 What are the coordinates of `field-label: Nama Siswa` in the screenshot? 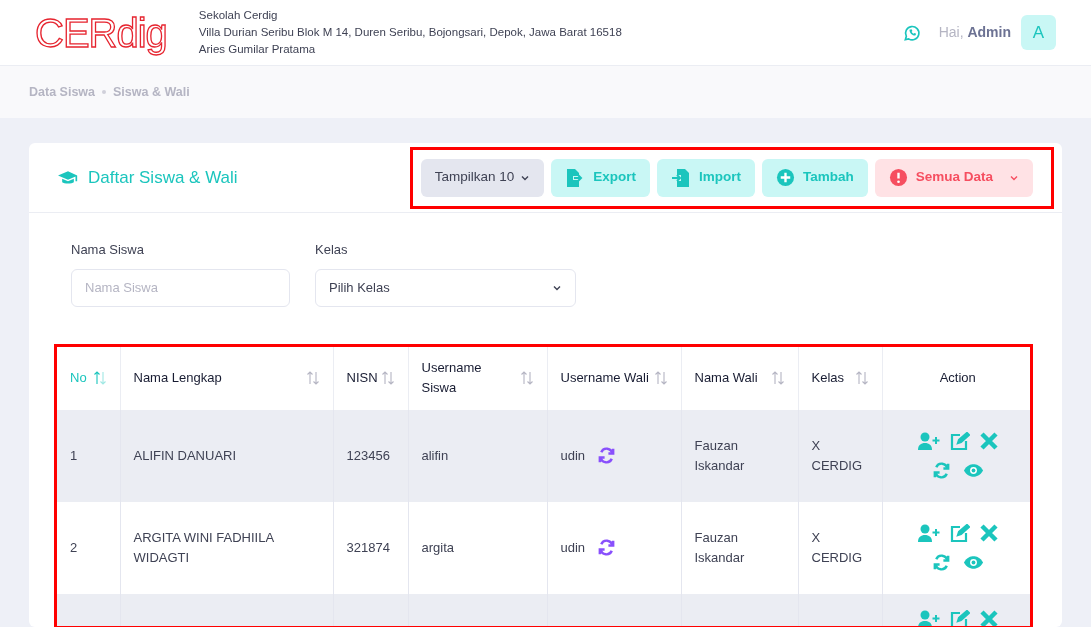 It's located at (108, 250).